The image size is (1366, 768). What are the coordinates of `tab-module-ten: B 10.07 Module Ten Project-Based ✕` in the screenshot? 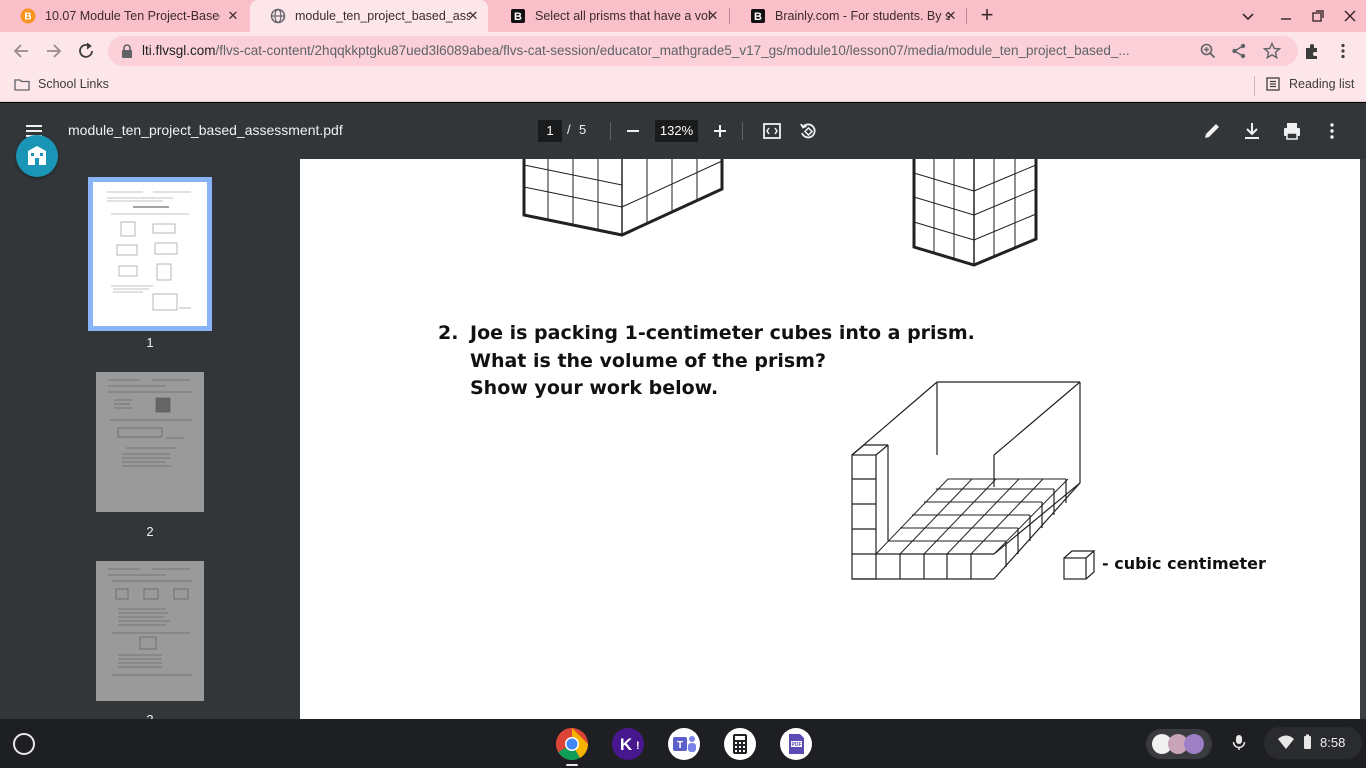 It's located at (124, 16).